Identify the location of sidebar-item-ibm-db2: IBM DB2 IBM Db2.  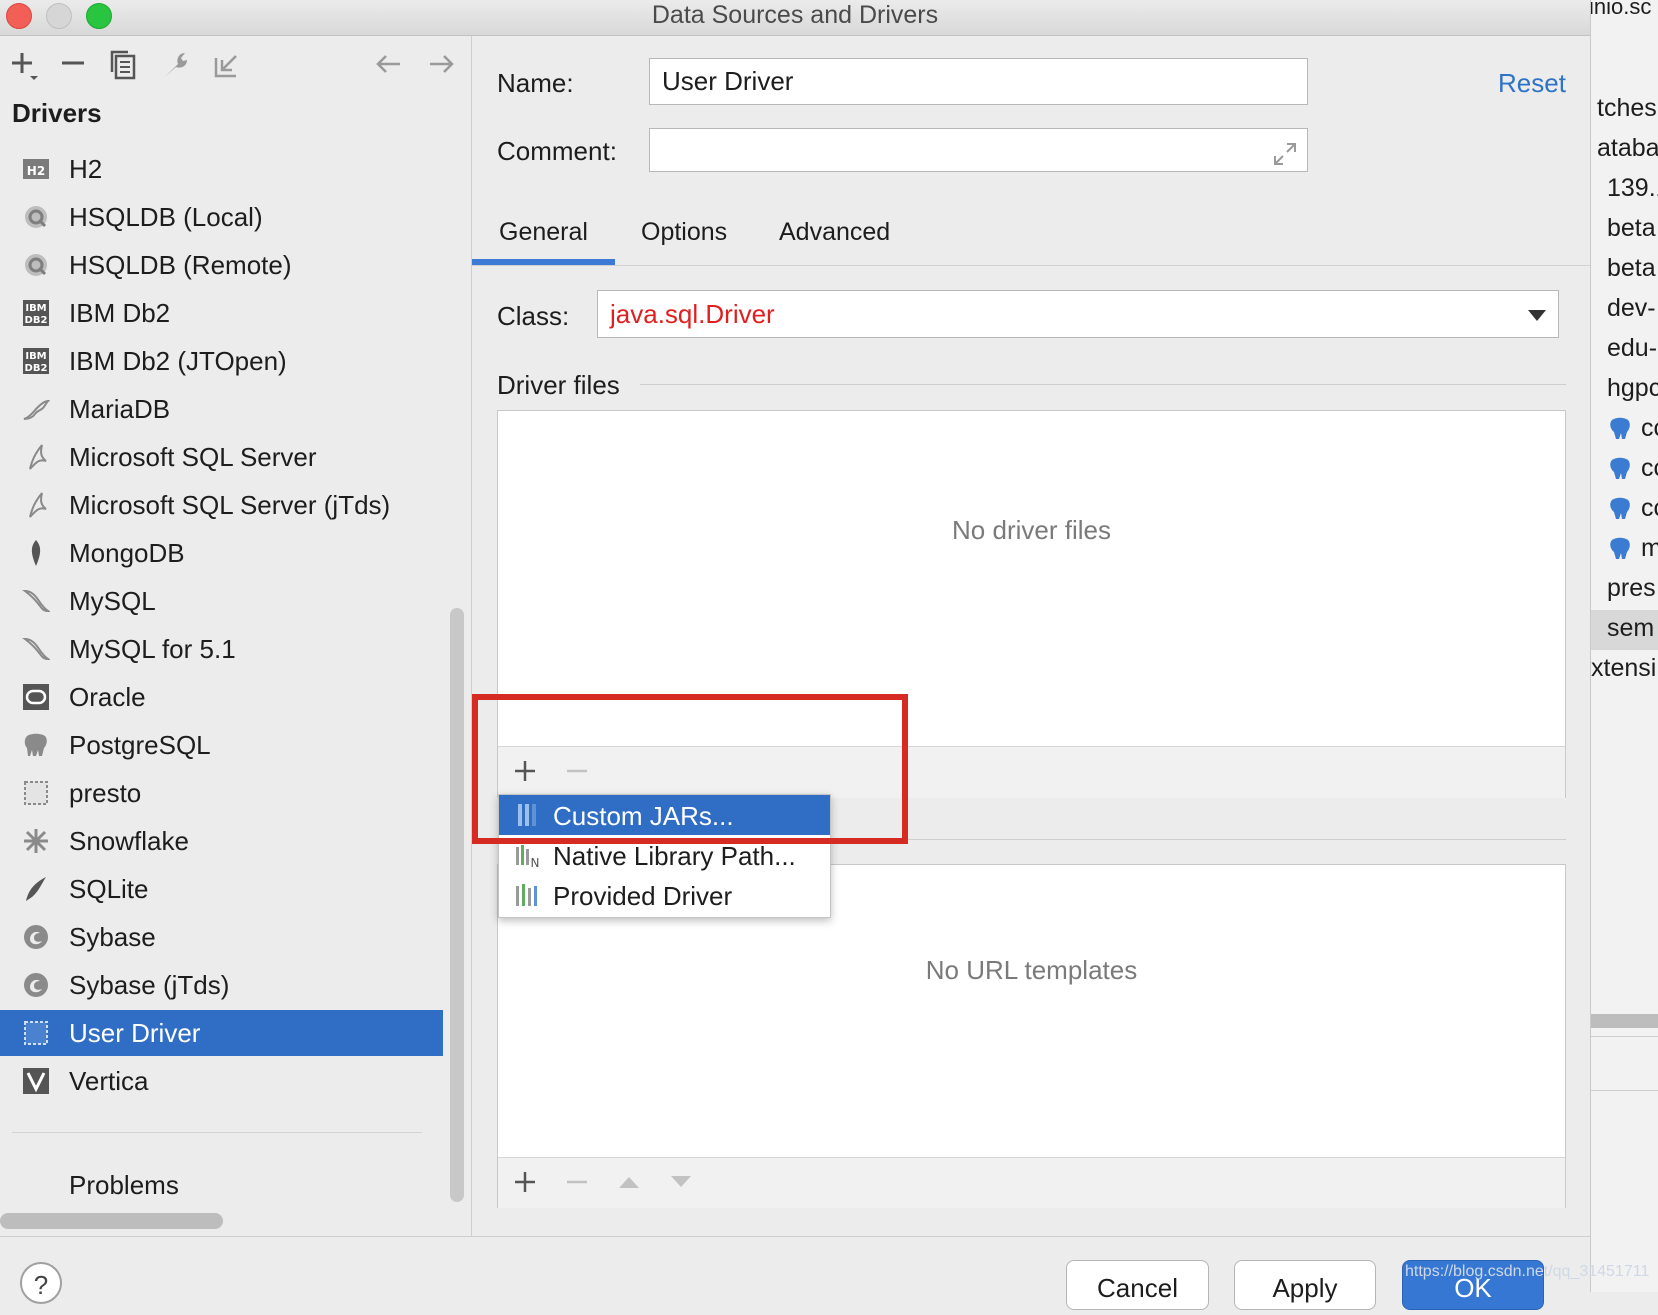
(221, 313).